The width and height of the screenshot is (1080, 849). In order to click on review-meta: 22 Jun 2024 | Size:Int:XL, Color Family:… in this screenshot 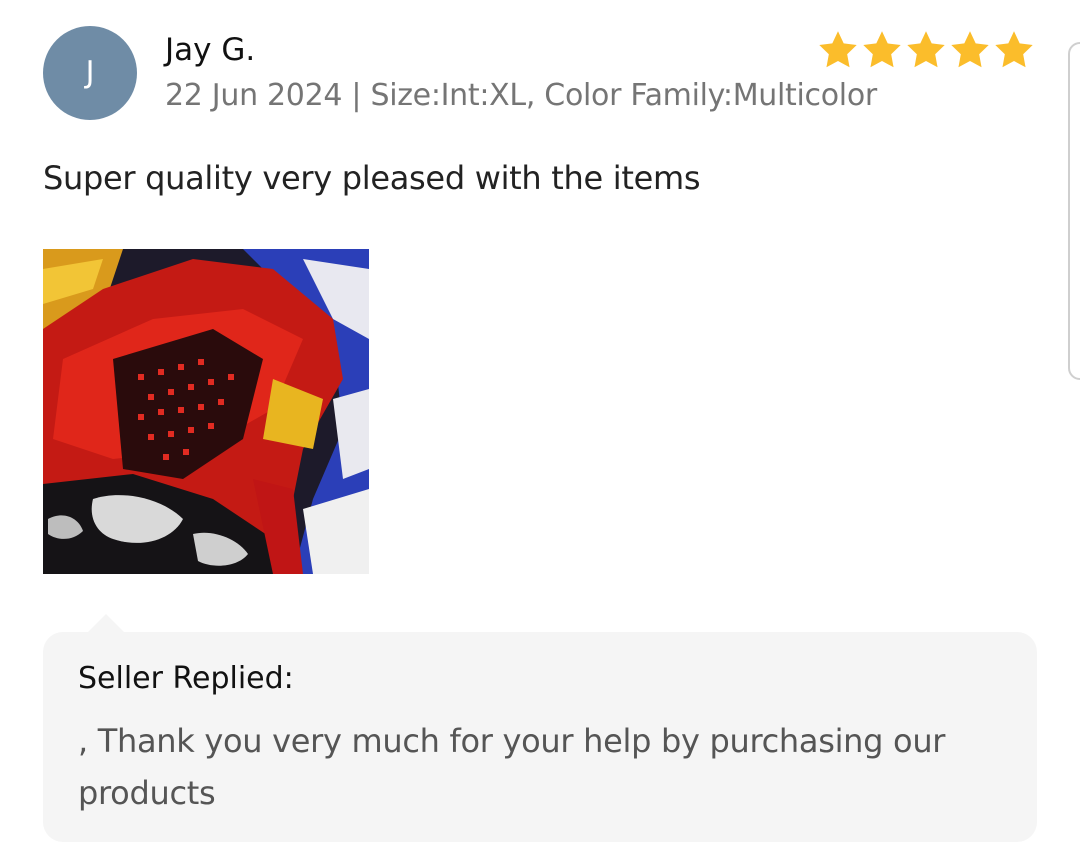, I will do `click(521, 95)`.